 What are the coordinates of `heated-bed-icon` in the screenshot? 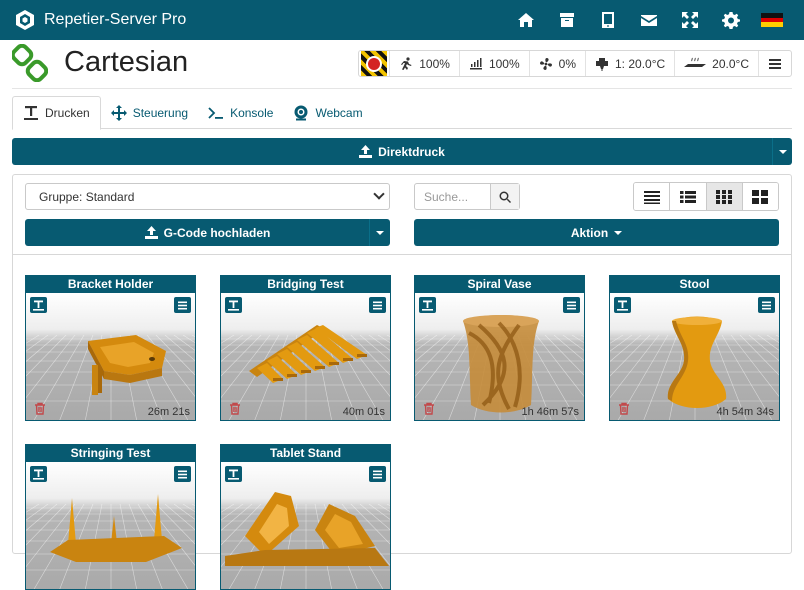 It's located at (695, 62).